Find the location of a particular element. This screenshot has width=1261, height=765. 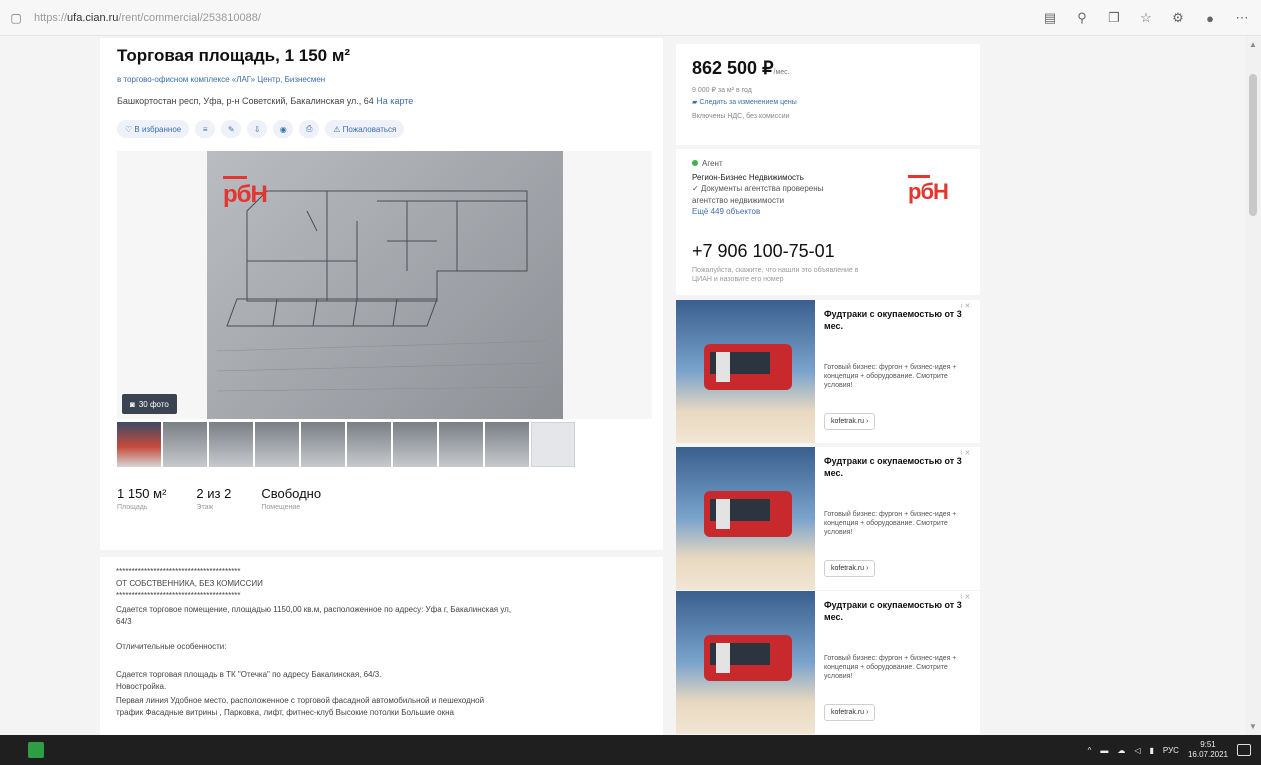

stat-value: 1 150 м² is located at coordinates (142, 493).